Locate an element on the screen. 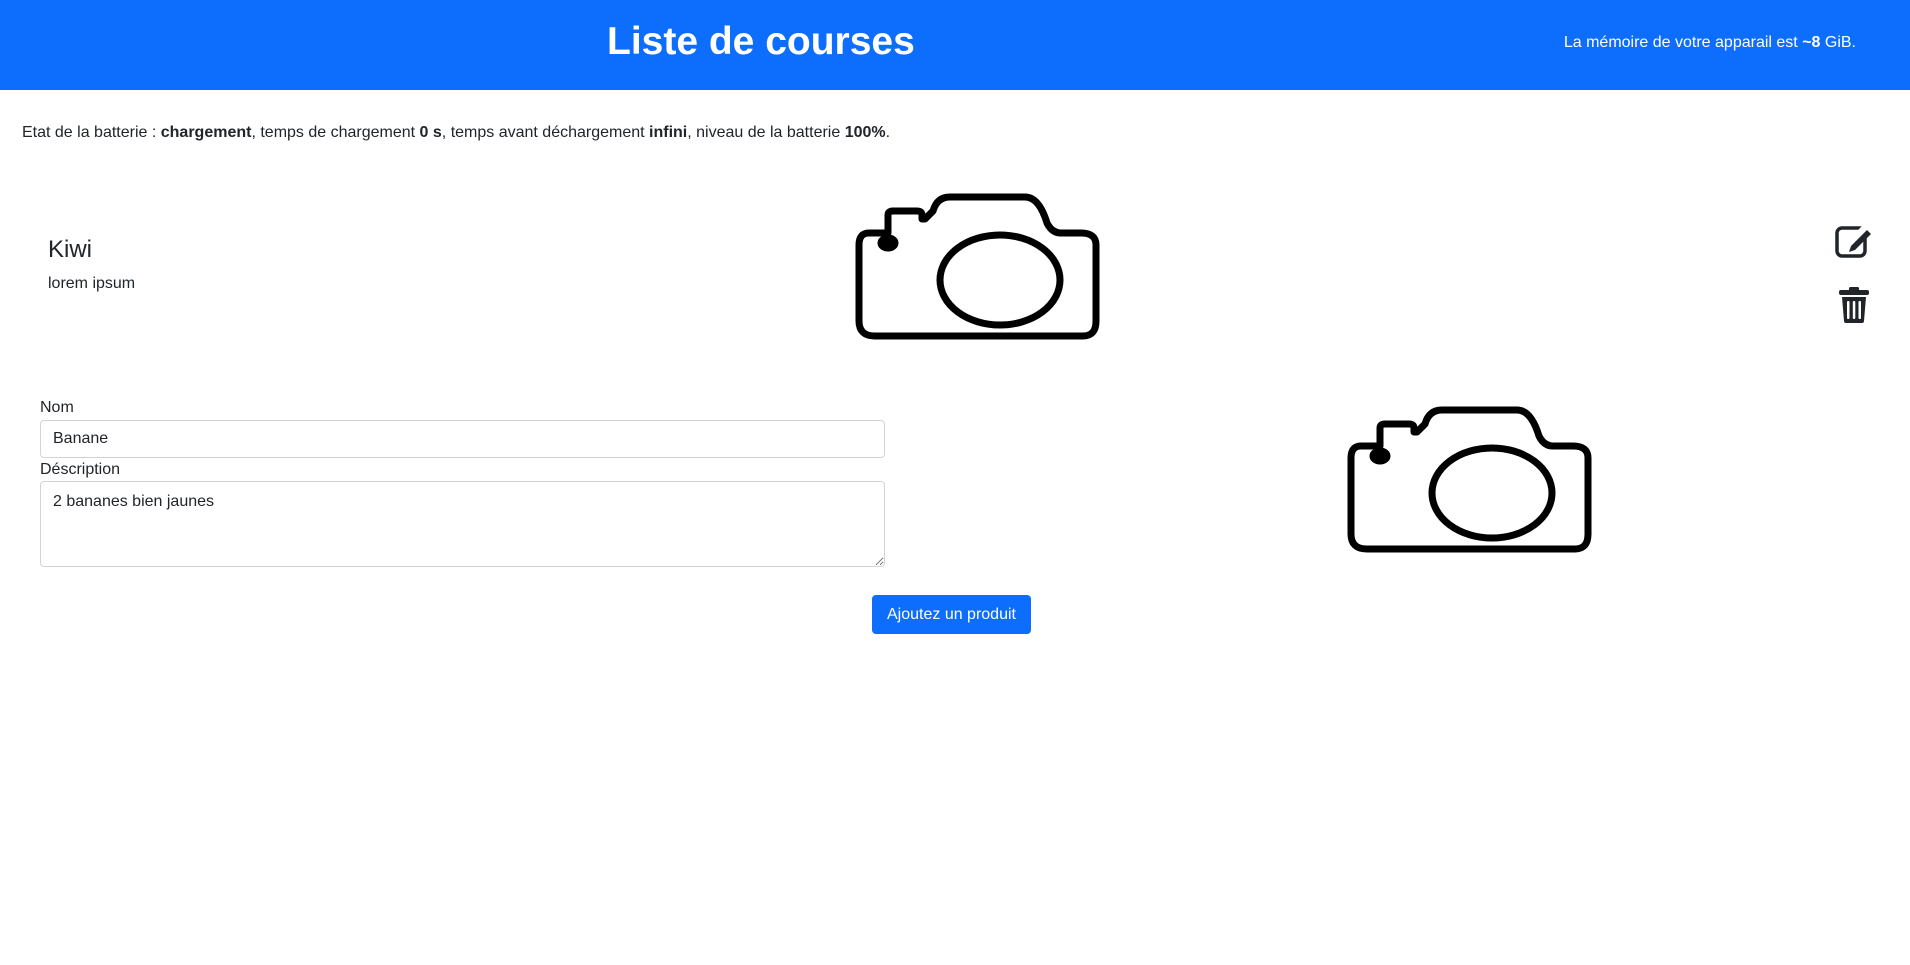 The image size is (1910, 965). memory-prefix: La mémoire de votre apparail est is located at coordinates (1683, 42).